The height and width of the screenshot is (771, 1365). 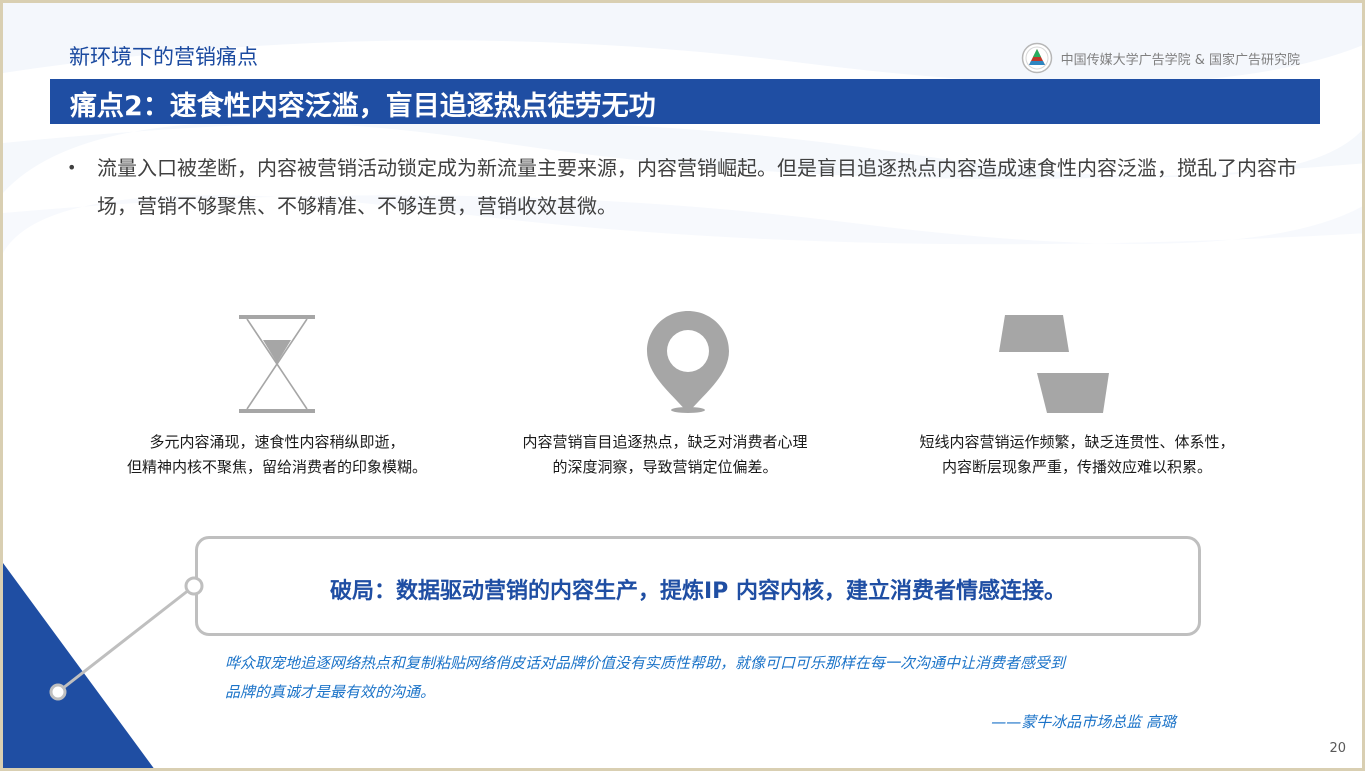 What do you see at coordinates (1036, 58) in the screenshot?
I see `university-logo-icon` at bounding box center [1036, 58].